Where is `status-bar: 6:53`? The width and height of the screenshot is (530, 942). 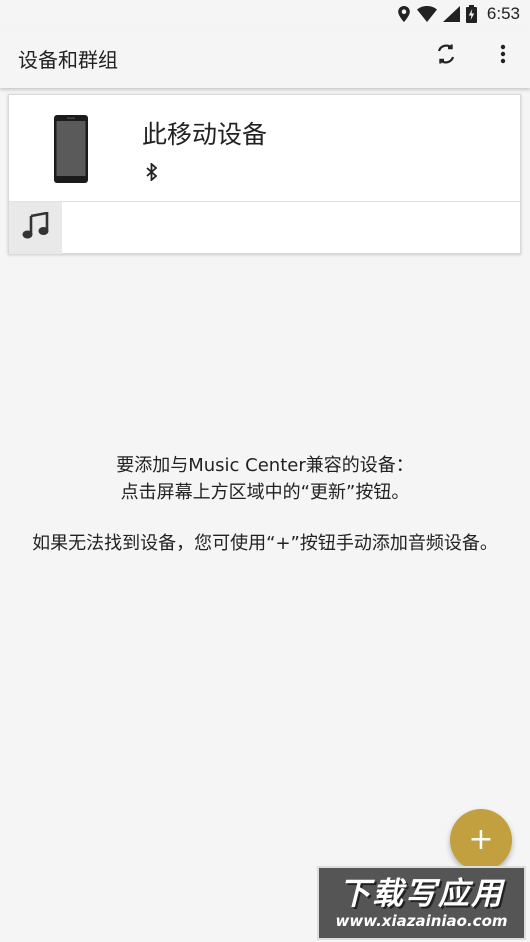 status-bar: 6:53 is located at coordinates (265, 14).